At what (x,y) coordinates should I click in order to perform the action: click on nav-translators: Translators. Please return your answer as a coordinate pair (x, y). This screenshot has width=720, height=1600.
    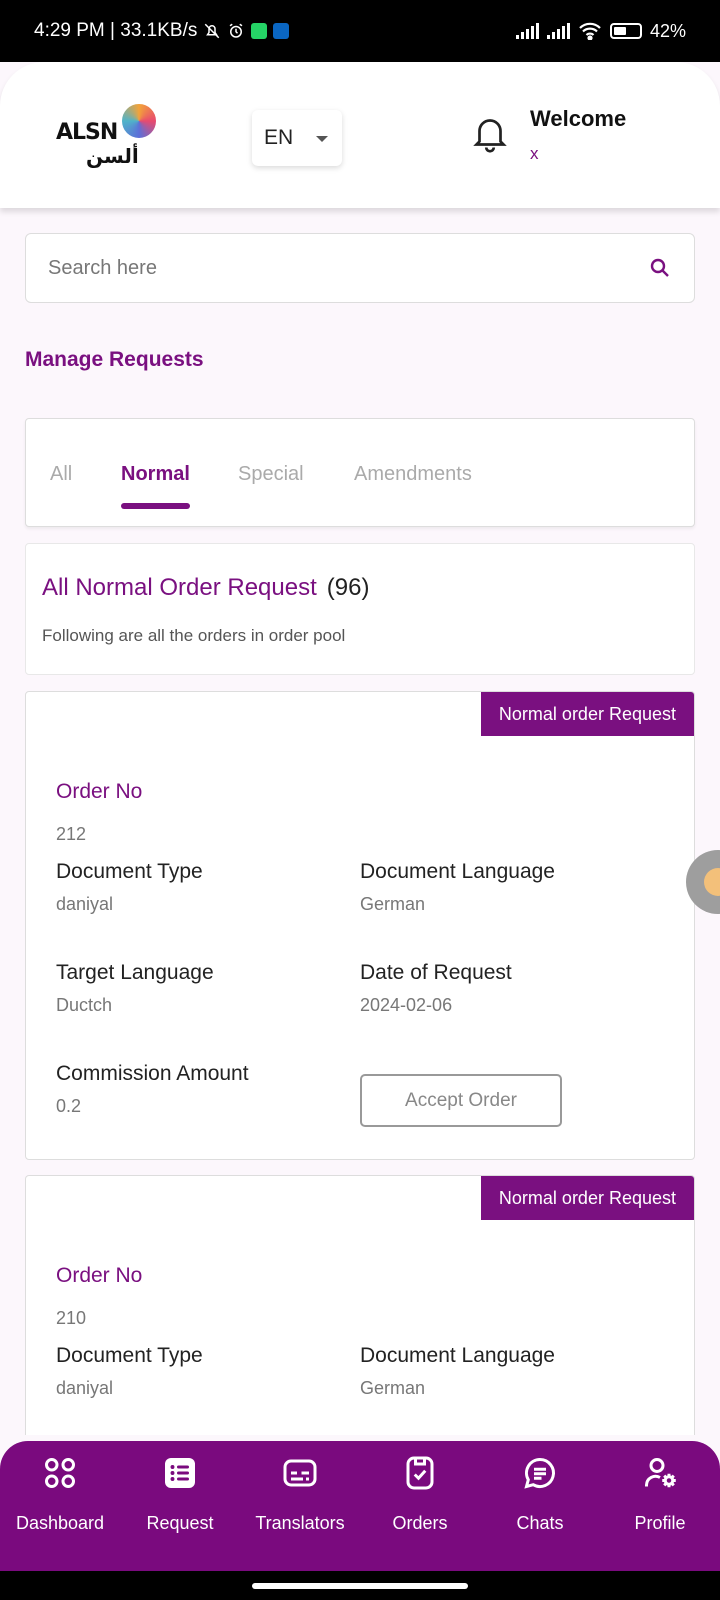
    Looking at the image, I should click on (300, 1506).